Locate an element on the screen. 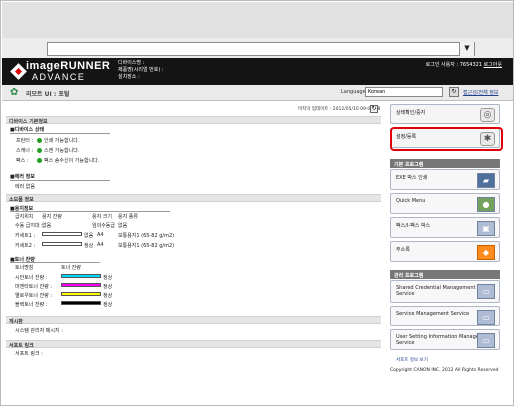 This screenshot has width=514, height=406. scanner-status-value: 스캔 가능합니다. is located at coordinates (58, 150).